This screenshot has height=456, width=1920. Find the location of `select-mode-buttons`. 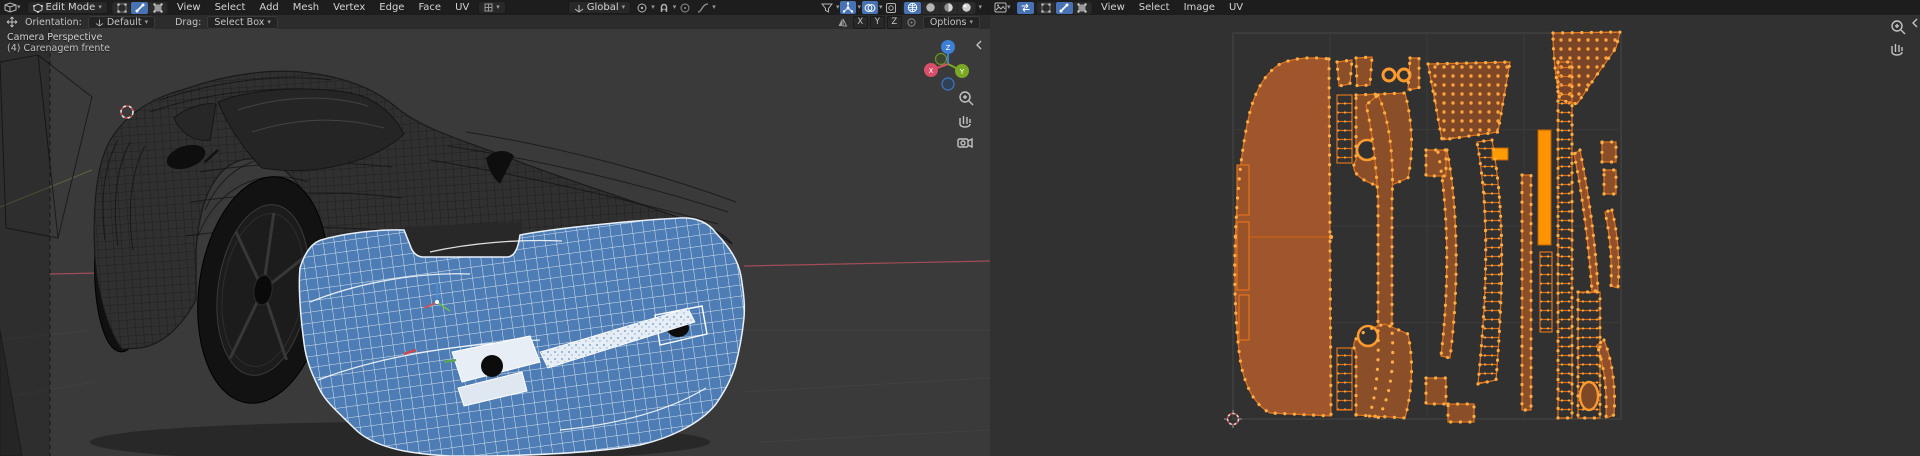

select-mode-buttons is located at coordinates (139, 7).